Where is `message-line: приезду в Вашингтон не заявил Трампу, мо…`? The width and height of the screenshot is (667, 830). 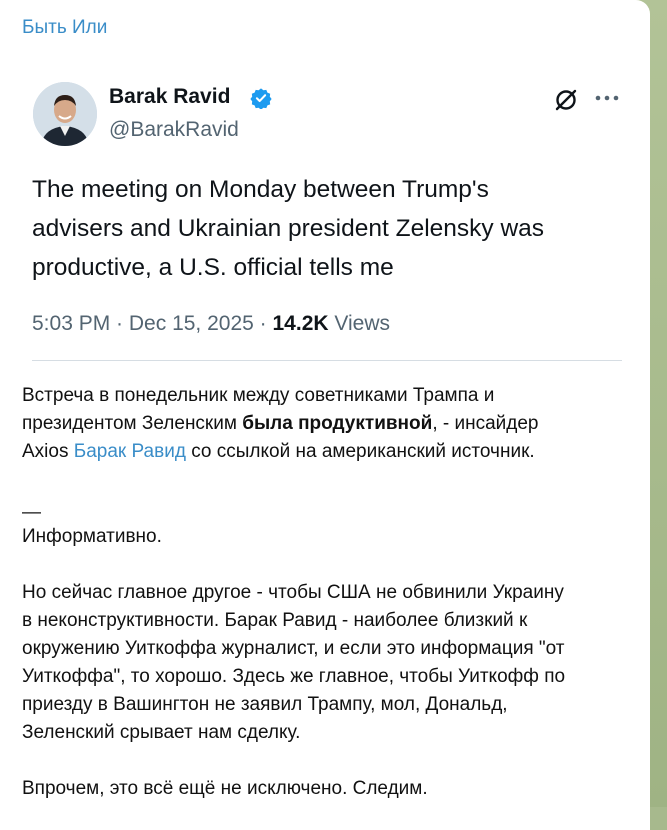
message-line: приезду в Вашингтон не заявил Трампу, мо… is located at coordinates (265, 704).